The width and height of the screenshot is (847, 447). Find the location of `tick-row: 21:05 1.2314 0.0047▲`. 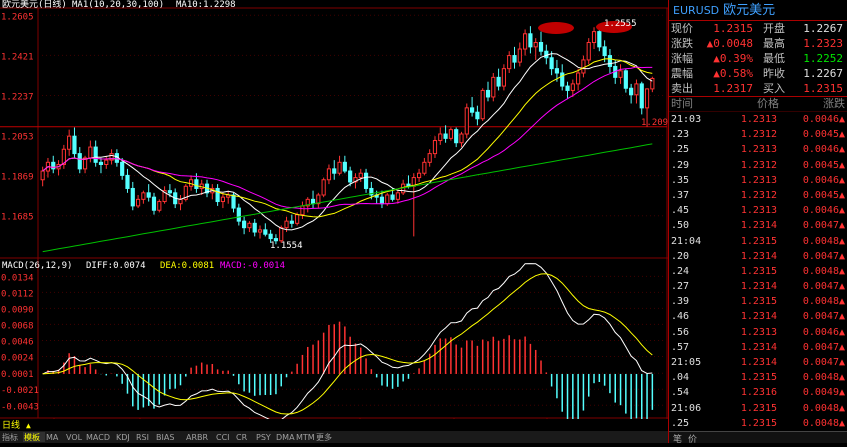

tick-row: 21:05 1.2314 0.0047▲ is located at coordinates (758, 362).